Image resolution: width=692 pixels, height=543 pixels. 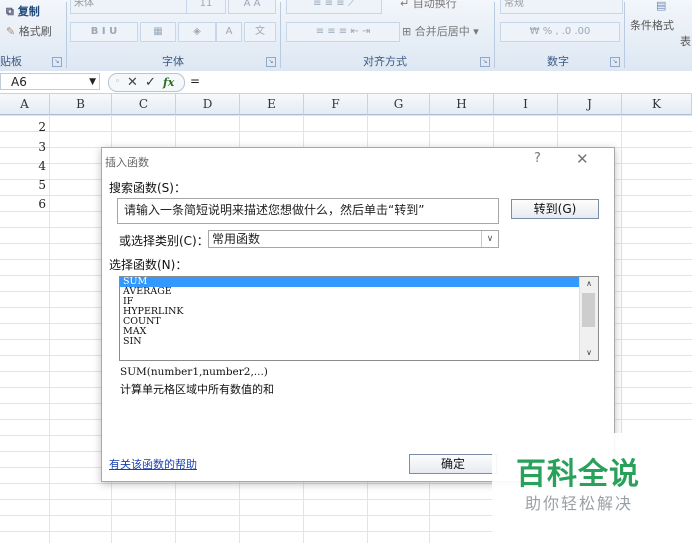 What do you see at coordinates (23, 147) in the screenshot?
I see `cell-A: 3` at bounding box center [23, 147].